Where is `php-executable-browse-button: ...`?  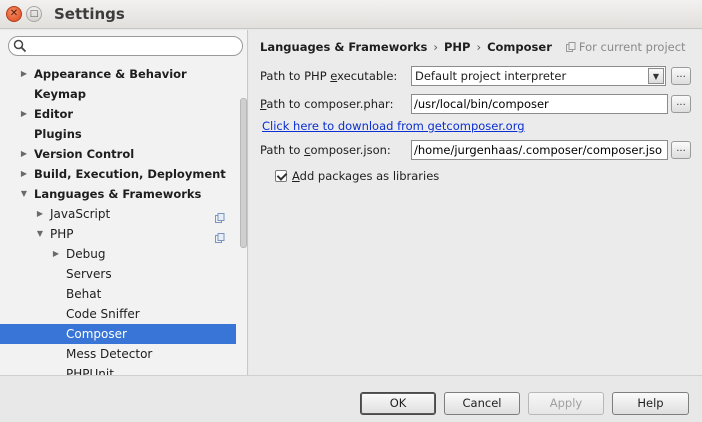 php-executable-browse-button: ... is located at coordinates (681, 76).